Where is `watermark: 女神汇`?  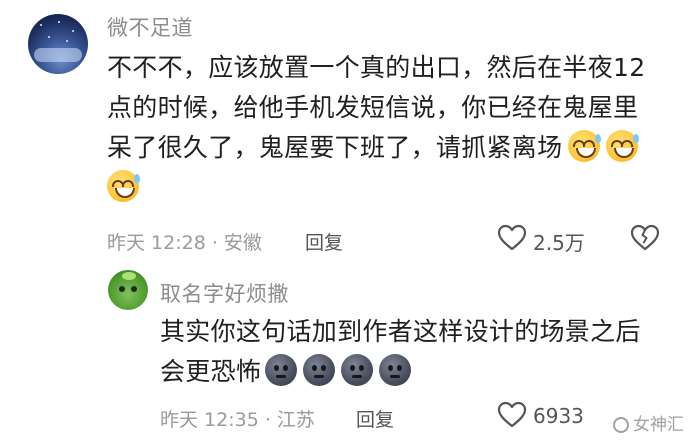
watermark: 女神汇 is located at coordinates (648, 422).